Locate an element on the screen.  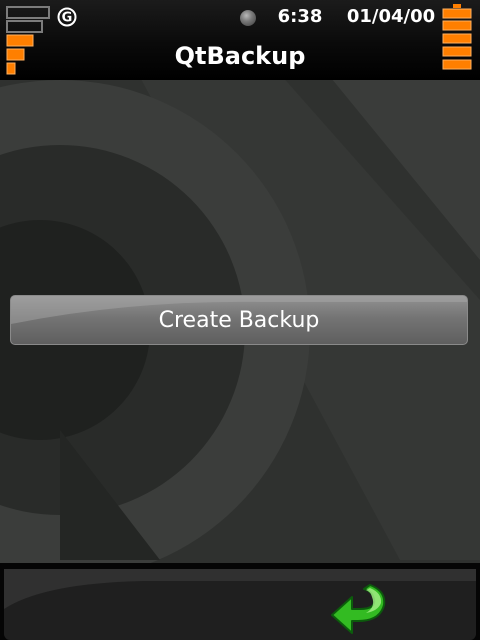
network-type-label: G is located at coordinates (67, 18).